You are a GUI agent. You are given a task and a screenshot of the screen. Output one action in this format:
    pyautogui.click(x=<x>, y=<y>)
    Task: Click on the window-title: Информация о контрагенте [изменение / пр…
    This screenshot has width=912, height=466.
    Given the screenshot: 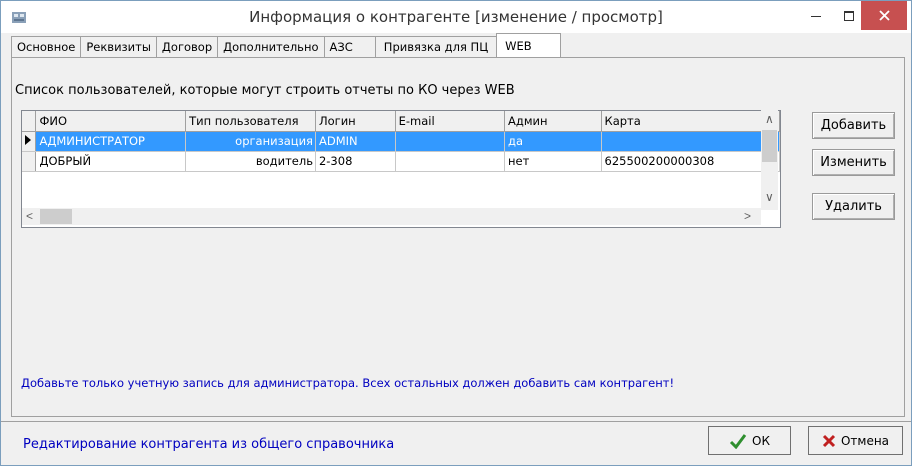 What is the action you would take?
    pyautogui.click(x=456, y=17)
    